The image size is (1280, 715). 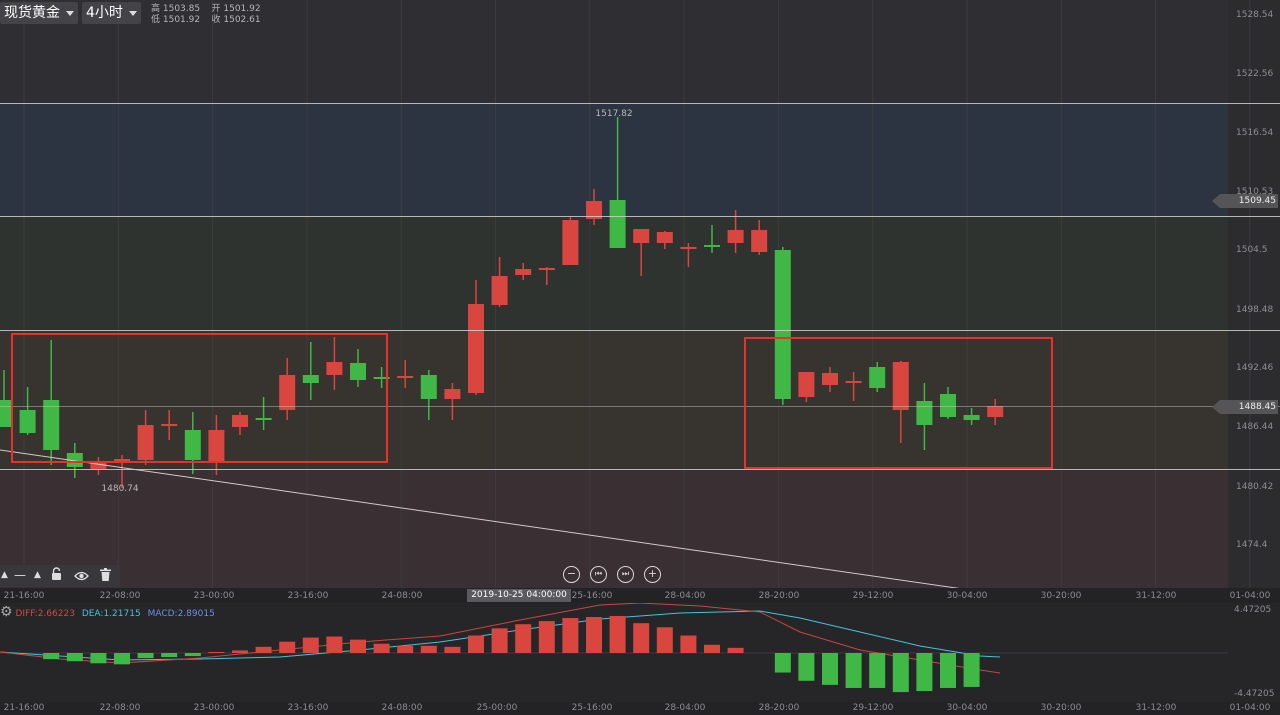 I want to click on price-tick: 1516.54, so click(x=1255, y=133).